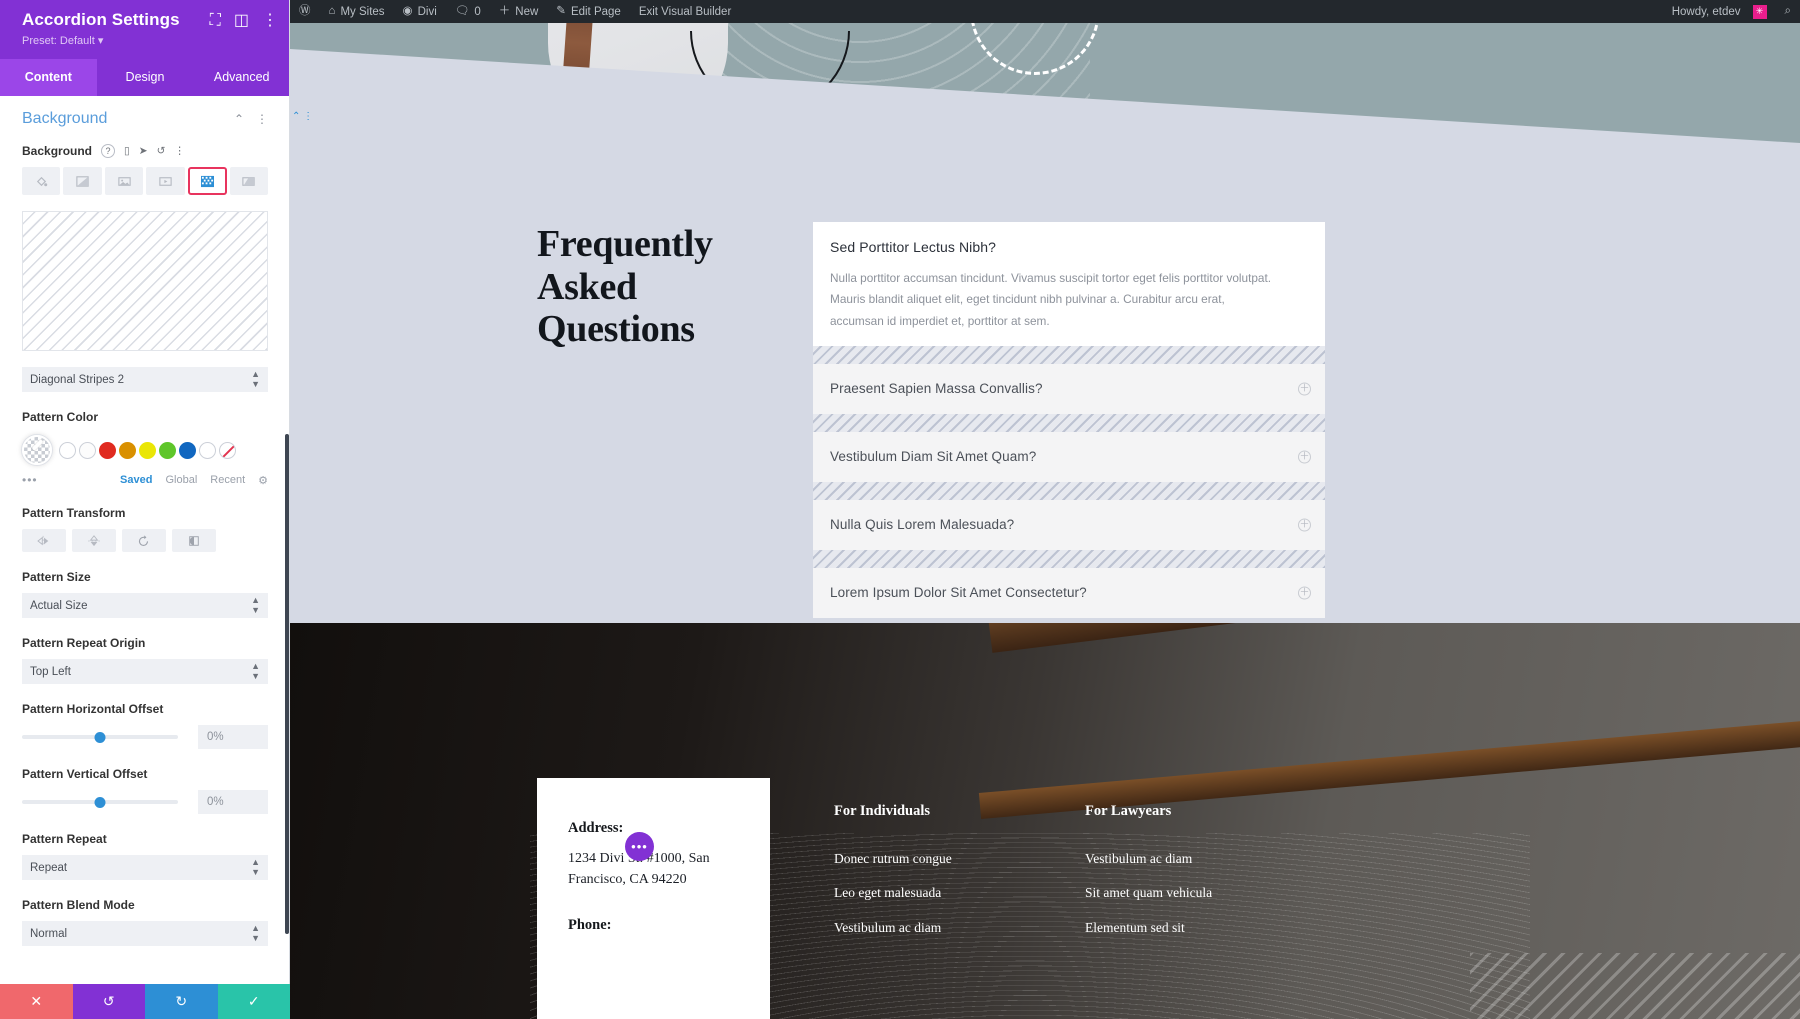 This screenshot has height=1019, width=1800. I want to click on paint-bucket-icon, so click(41, 181).